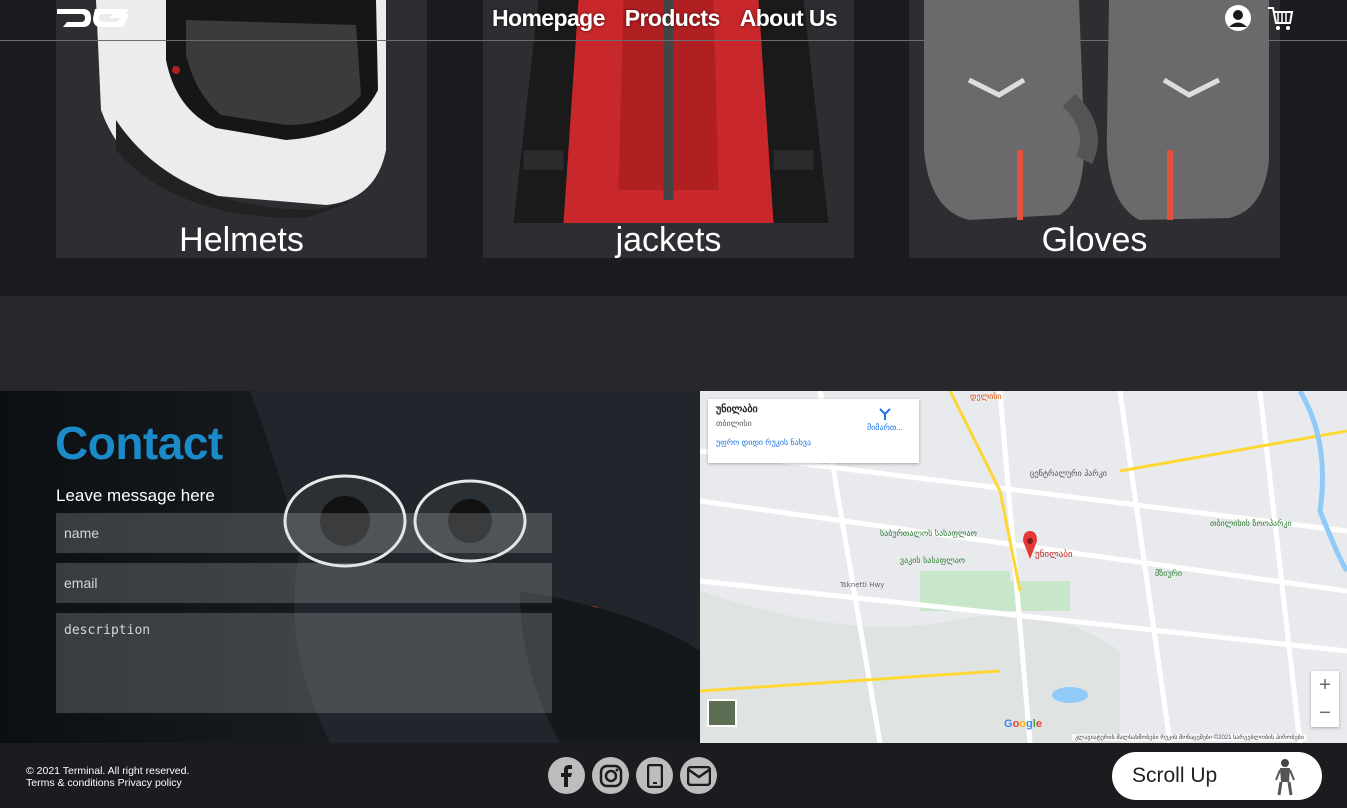 Image resolution: width=1347 pixels, height=808 pixels. Describe the element at coordinates (548, 18) in the screenshot. I see `nav-homepage: Homepage` at that location.